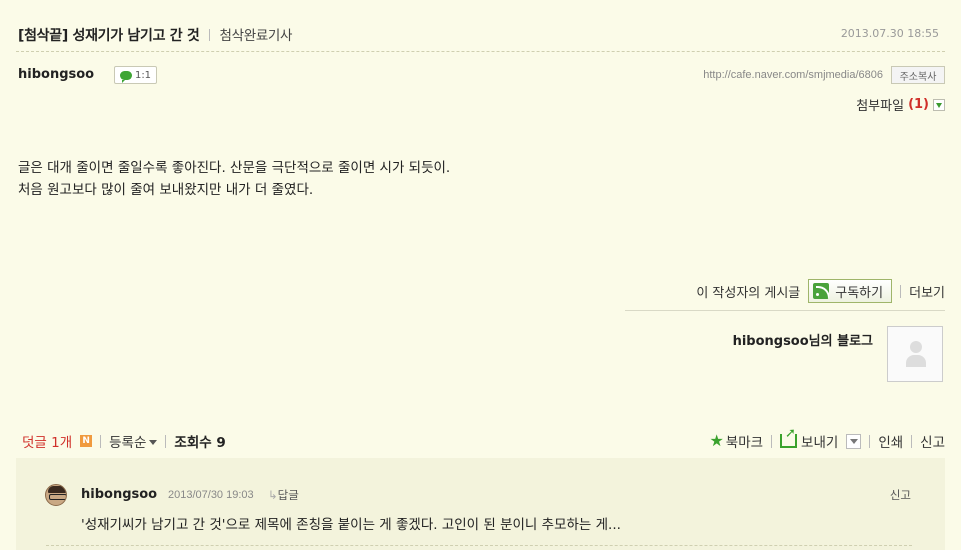 The image size is (961, 550). What do you see at coordinates (273, 495) in the screenshot?
I see `reply-arrow-icon: ↳` at bounding box center [273, 495].